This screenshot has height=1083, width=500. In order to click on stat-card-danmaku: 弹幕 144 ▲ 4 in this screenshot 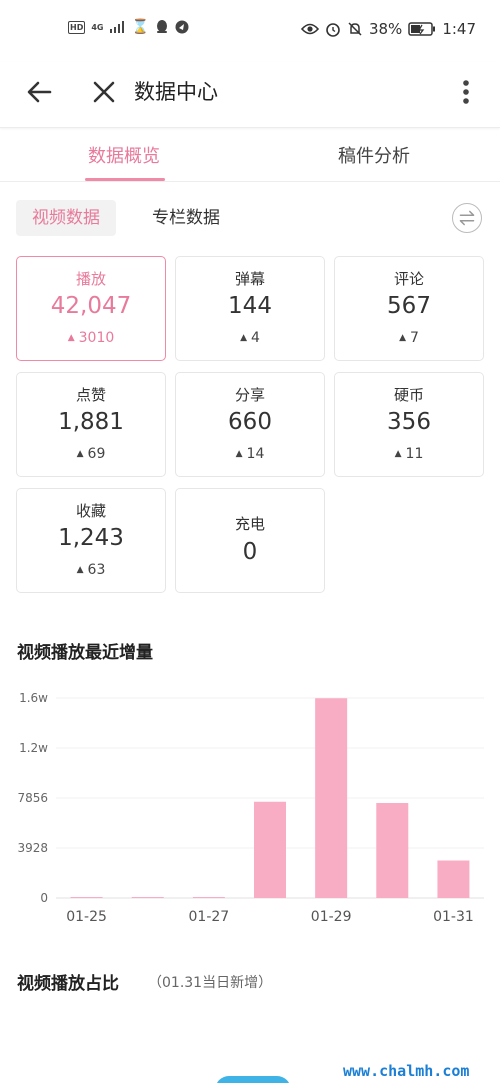, I will do `click(250, 308)`.